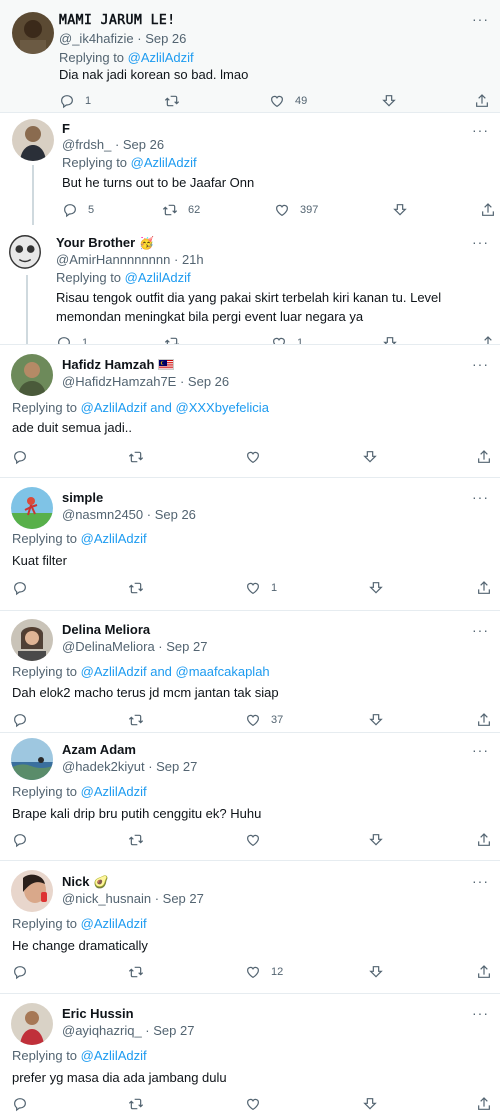  What do you see at coordinates (102, 514) in the screenshot?
I see `author-handle: @nasmn2450` at bounding box center [102, 514].